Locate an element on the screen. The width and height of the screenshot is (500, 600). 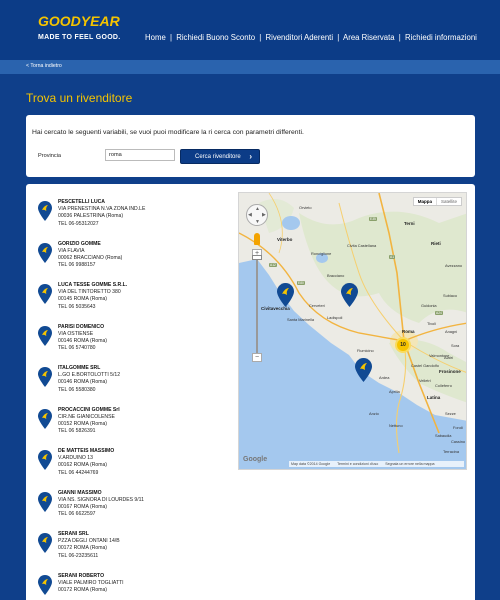
map-label-tivoli: Tivoli is located at coordinates (431, 323).